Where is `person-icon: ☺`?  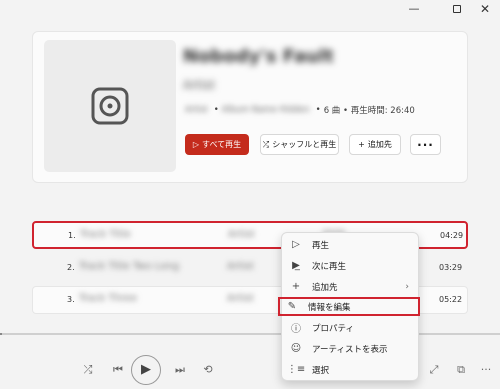
person-icon: ☺ is located at coordinates (296, 348).